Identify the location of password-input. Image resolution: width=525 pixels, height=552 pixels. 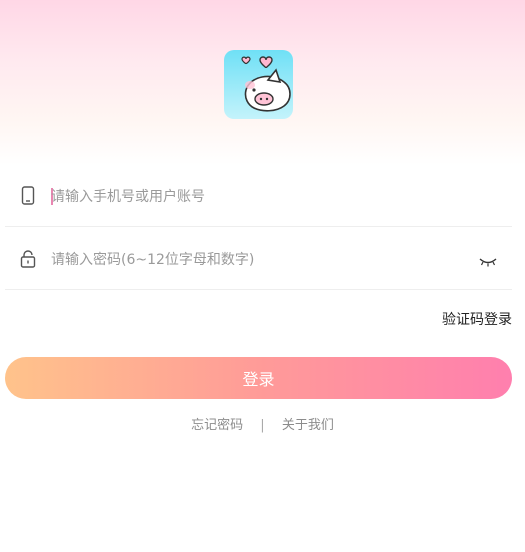
(251, 260).